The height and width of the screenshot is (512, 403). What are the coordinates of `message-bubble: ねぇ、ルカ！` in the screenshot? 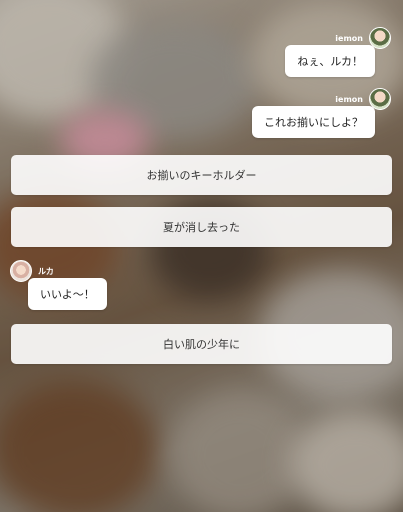 It's located at (330, 61).